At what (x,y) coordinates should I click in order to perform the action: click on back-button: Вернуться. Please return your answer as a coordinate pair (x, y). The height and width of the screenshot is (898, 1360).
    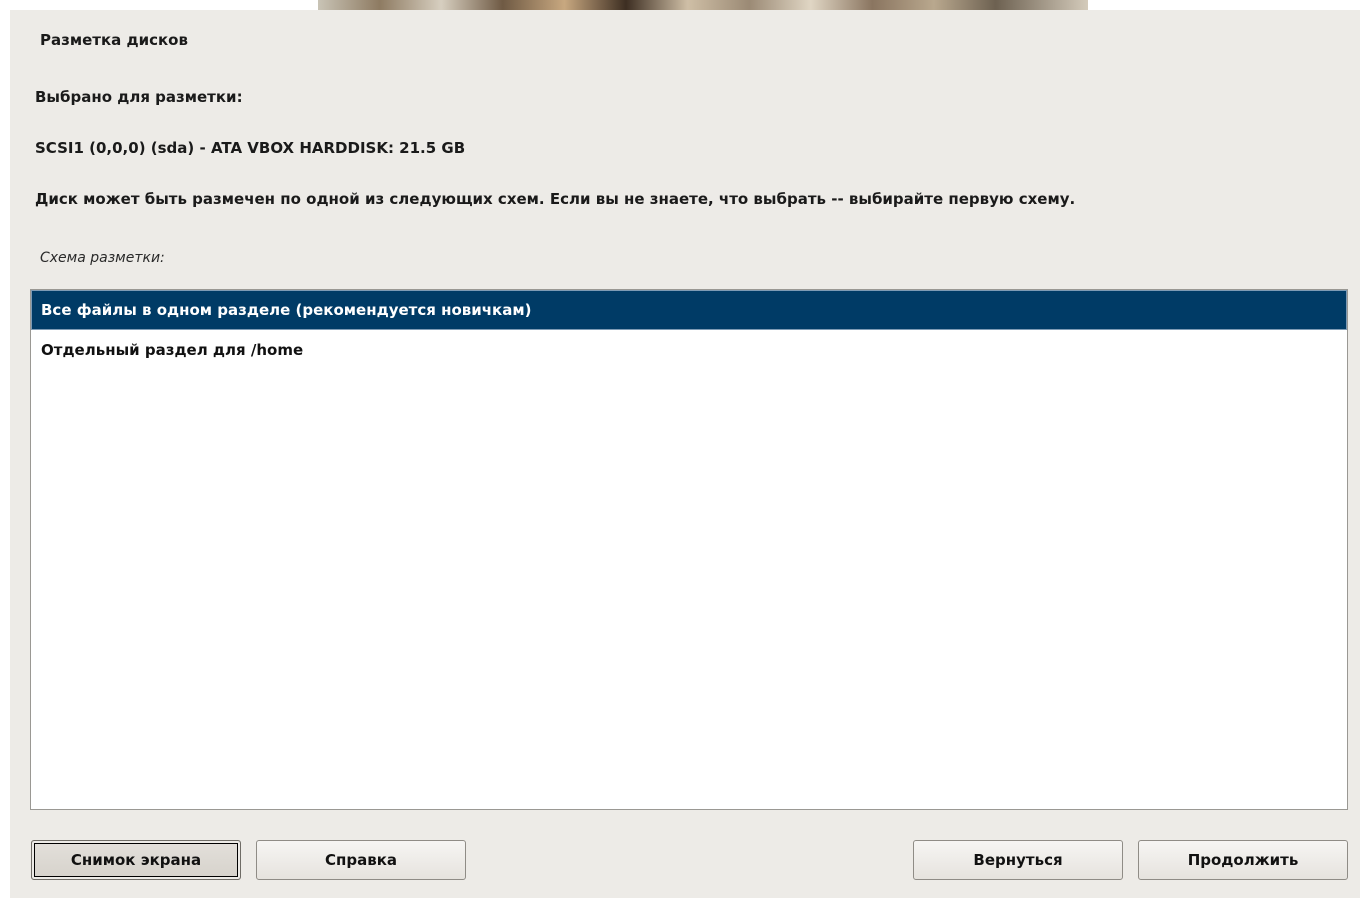
    Looking at the image, I should click on (1018, 860).